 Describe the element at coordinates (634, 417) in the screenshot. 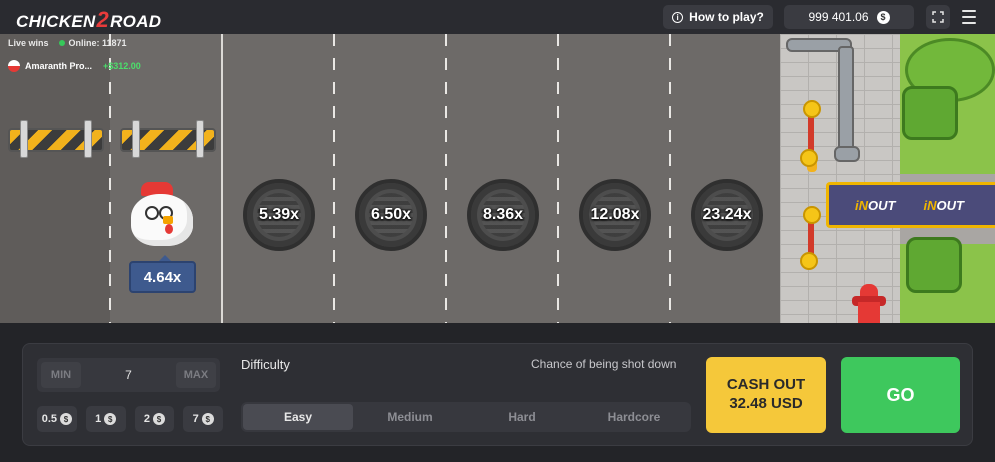

I see `difficulty-hardcore-tab: Hardcore` at that location.